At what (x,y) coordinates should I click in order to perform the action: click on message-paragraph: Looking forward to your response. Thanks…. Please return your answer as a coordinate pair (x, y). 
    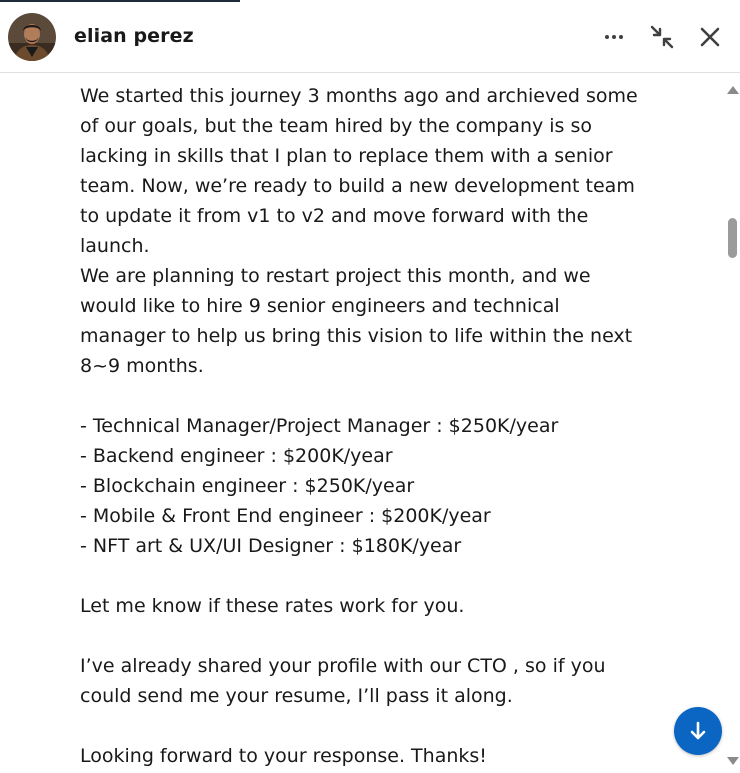
    Looking at the image, I should click on (283, 756).